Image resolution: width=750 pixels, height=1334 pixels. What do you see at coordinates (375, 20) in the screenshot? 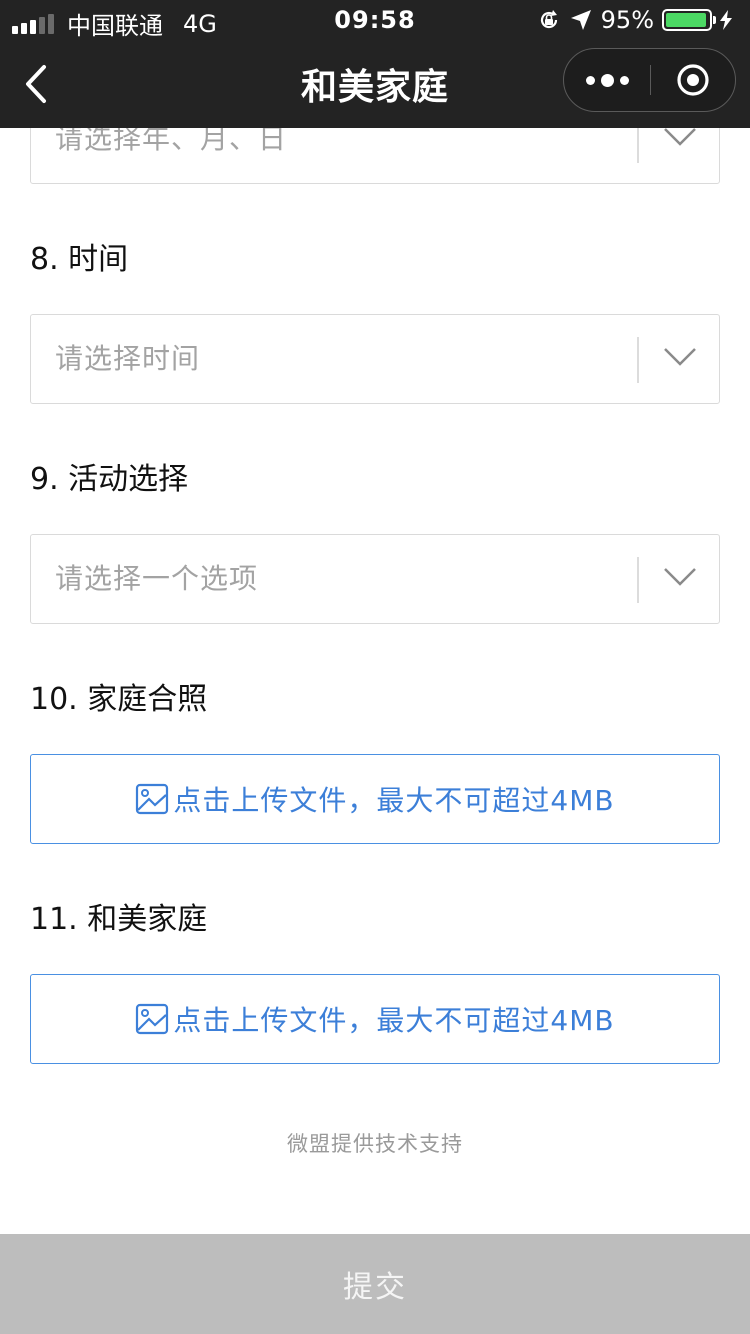
I see `status-bar: 中国联通 4G 09:58 95%` at bounding box center [375, 20].